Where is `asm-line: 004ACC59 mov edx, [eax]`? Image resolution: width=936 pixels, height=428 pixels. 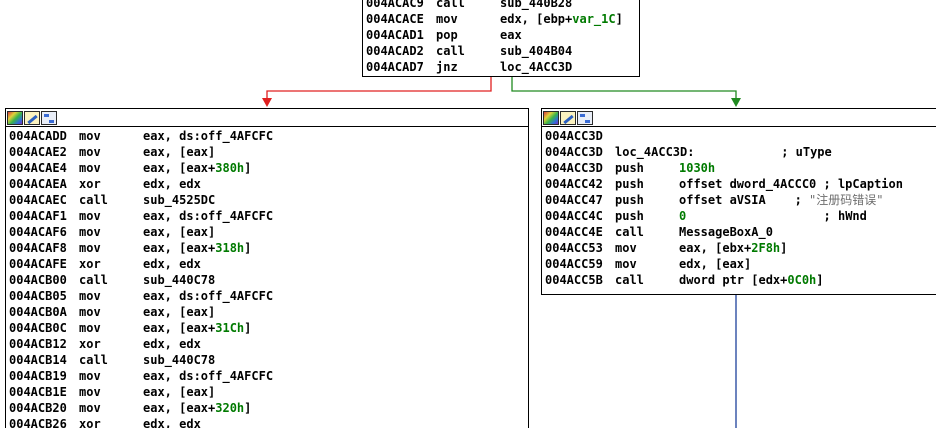
asm-line: 004ACC59 mov edx, [eax] is located at coordinates (740, 264).